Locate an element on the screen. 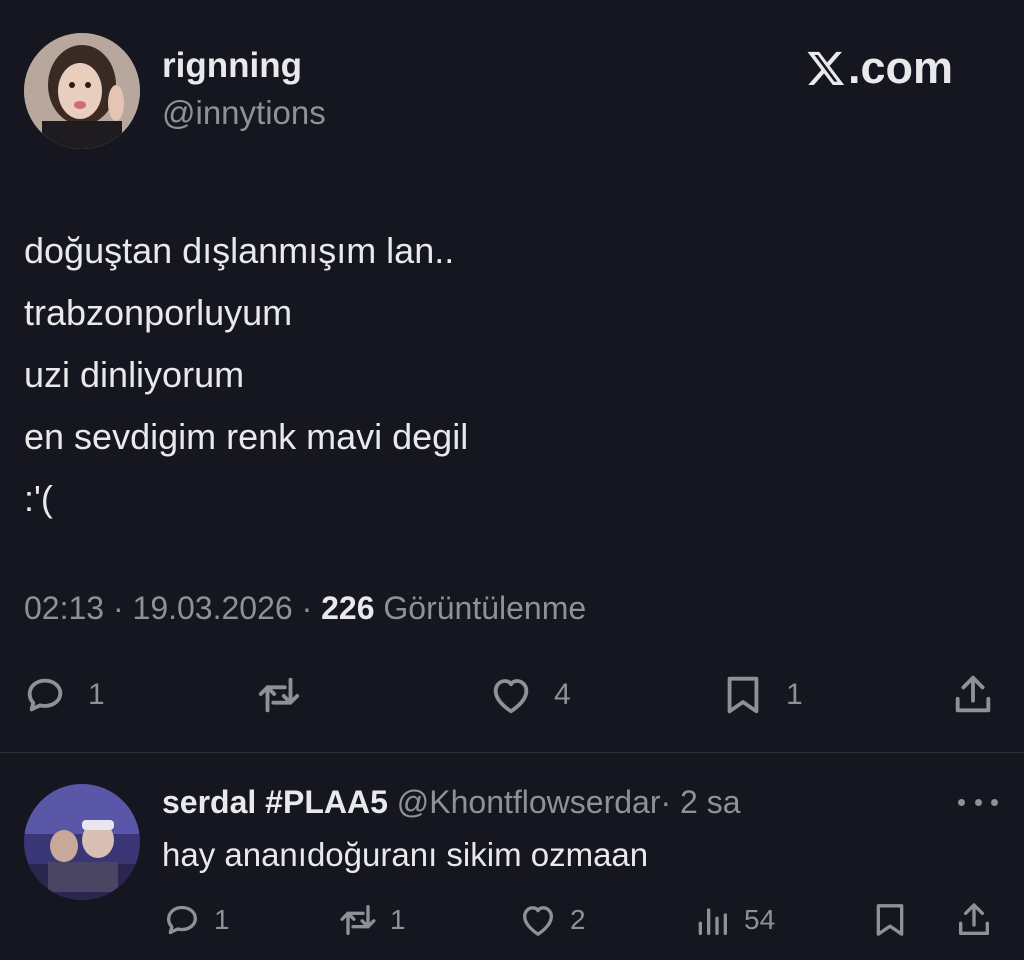 This screenshot has height=960, width=1024. x-logo-icon is located at coordinates (826, 68).